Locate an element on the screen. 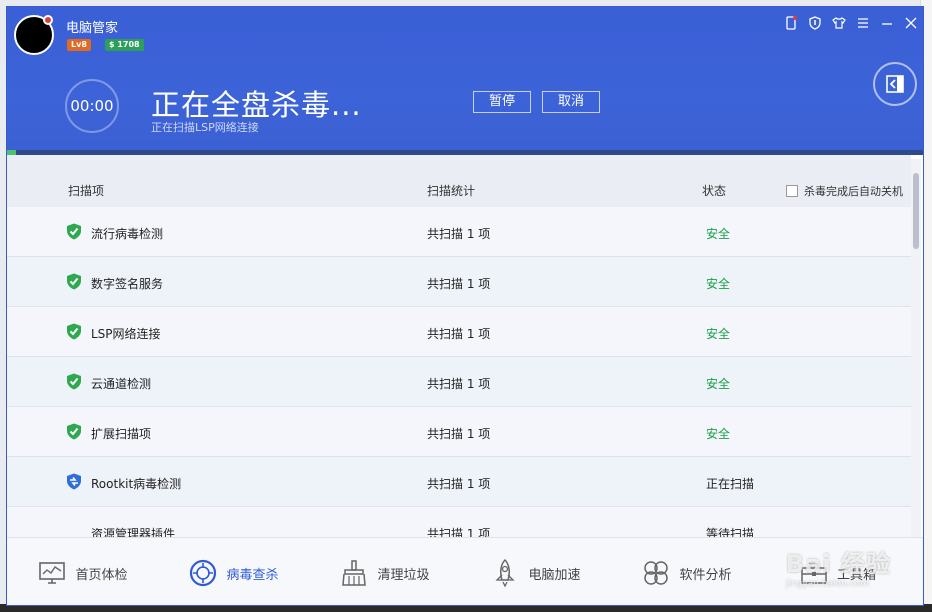  column-header-status: 状态 is located at coordinates (714, 191).